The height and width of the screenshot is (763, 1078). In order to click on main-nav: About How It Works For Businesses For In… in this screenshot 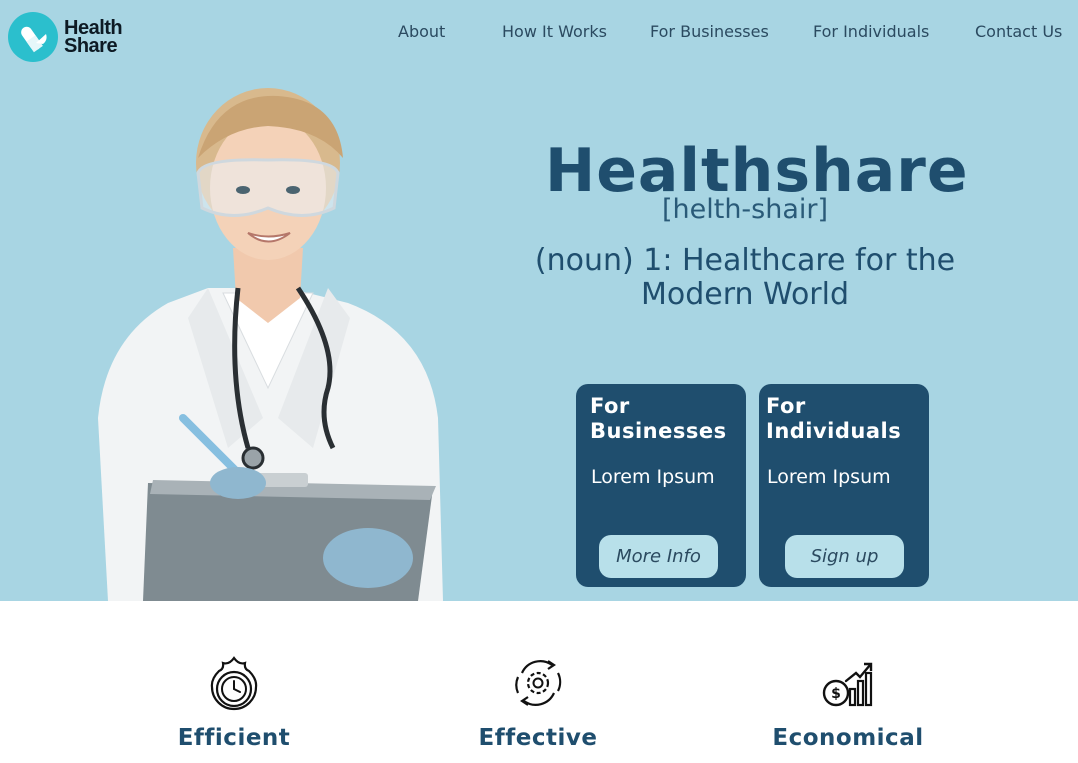, I will do `click(539, 32)`.